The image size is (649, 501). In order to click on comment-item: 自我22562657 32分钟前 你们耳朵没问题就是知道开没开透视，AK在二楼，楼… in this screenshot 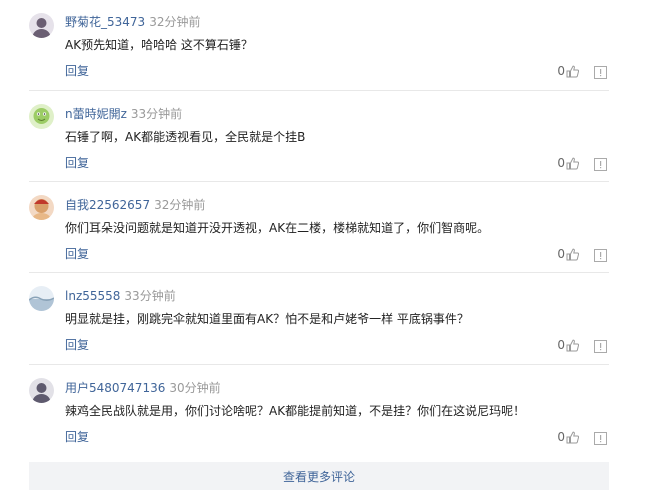, I will do `click(319, 233)`.